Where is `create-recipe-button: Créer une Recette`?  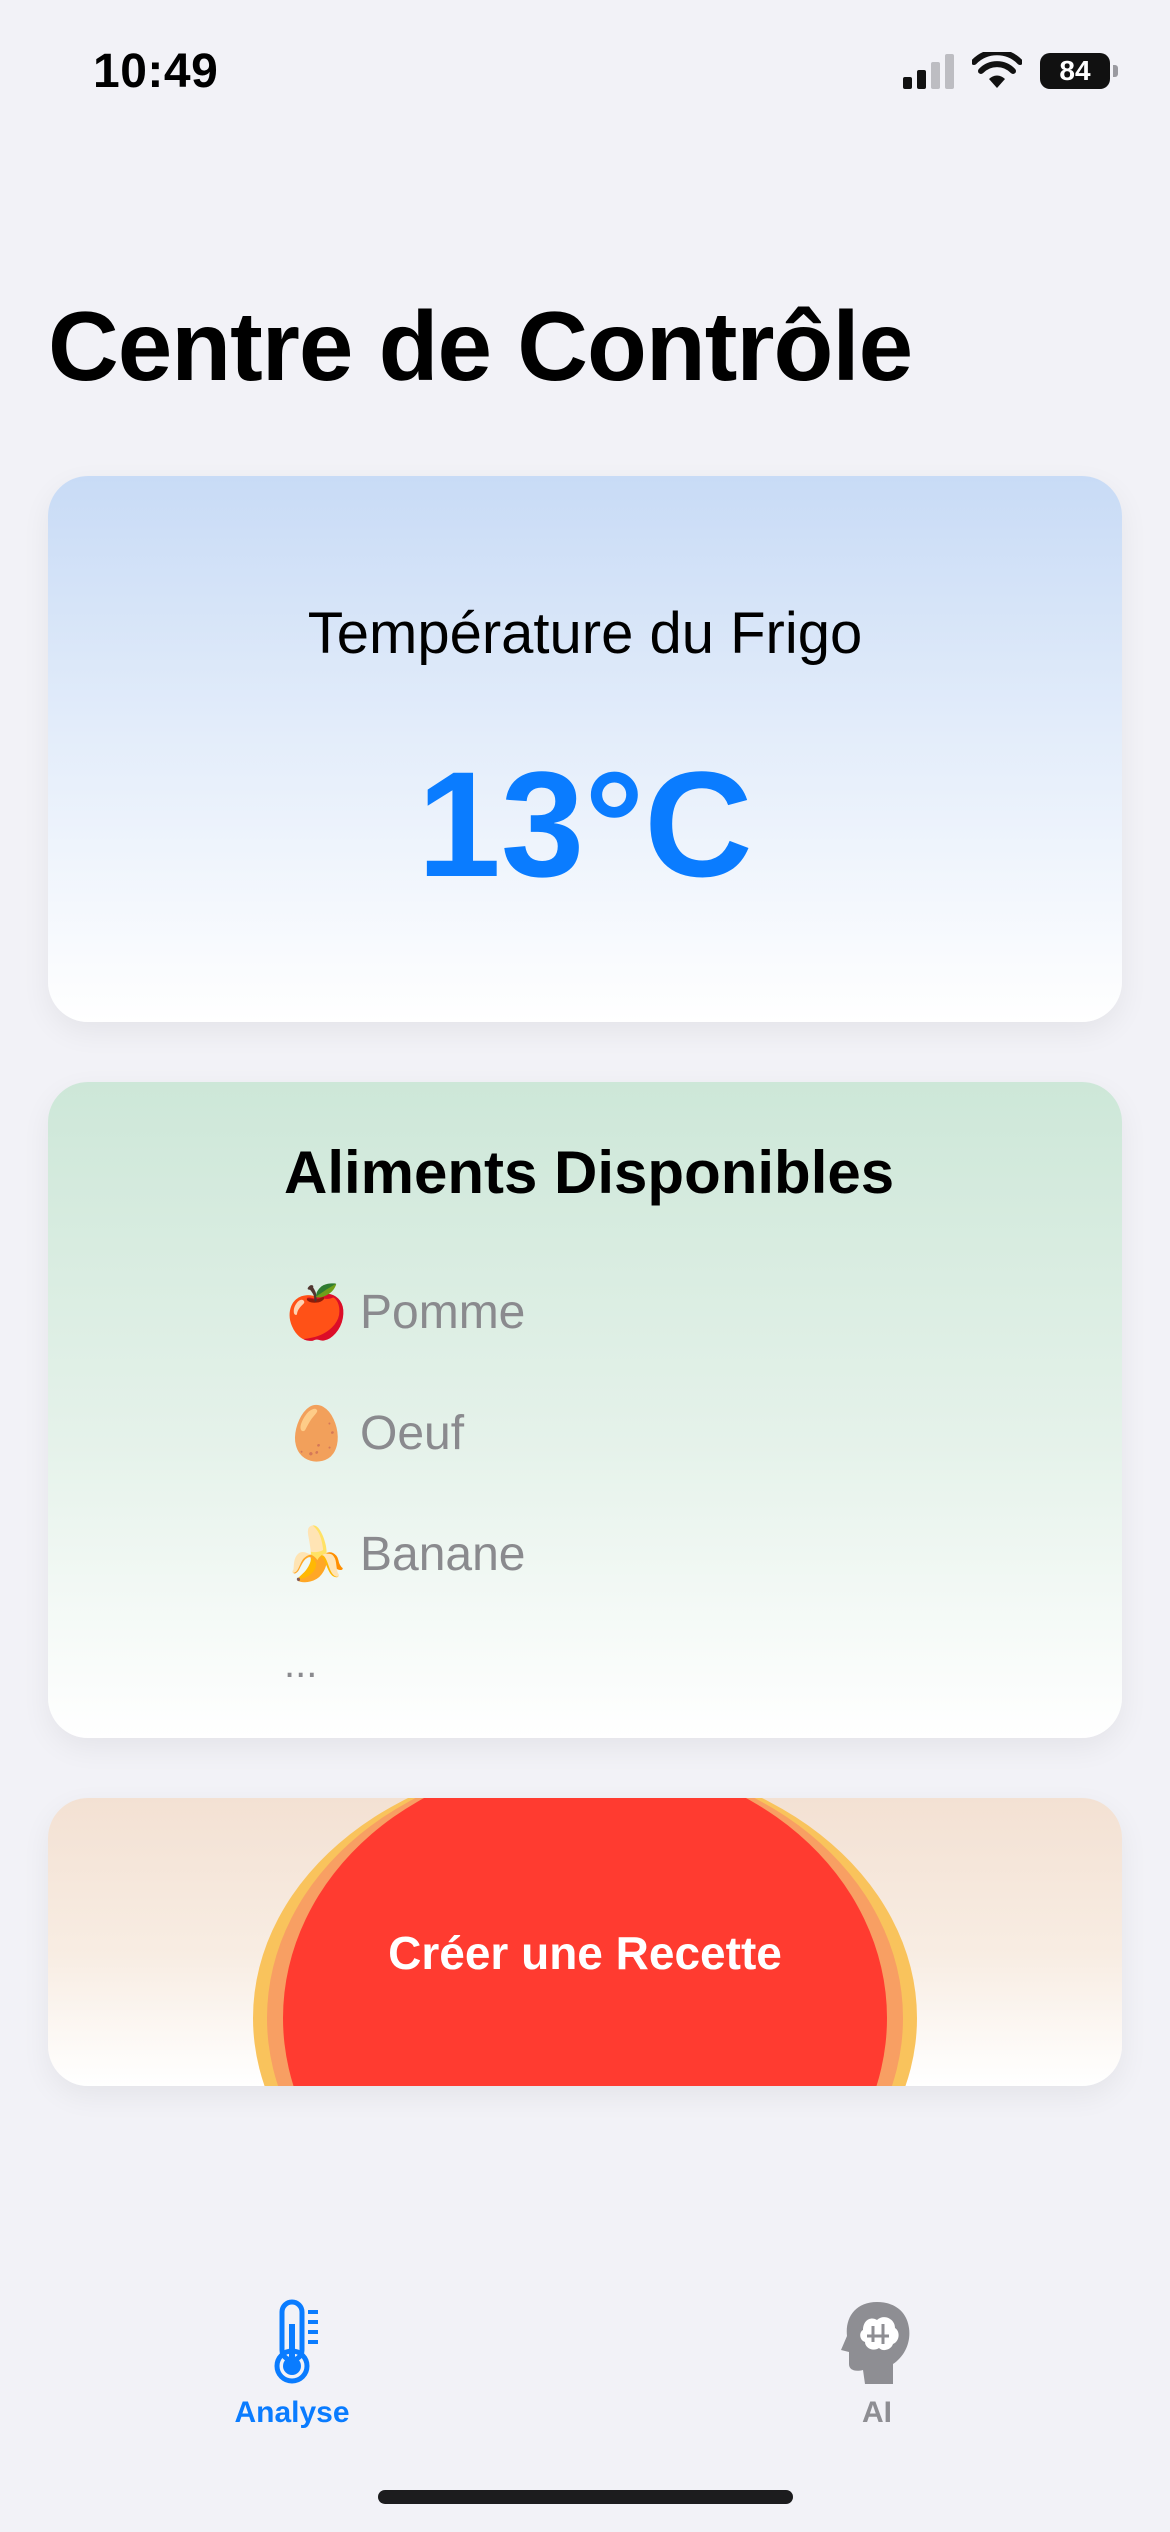
create-recipe-button: Créer une Recette is located at coordinates (585, 1942).